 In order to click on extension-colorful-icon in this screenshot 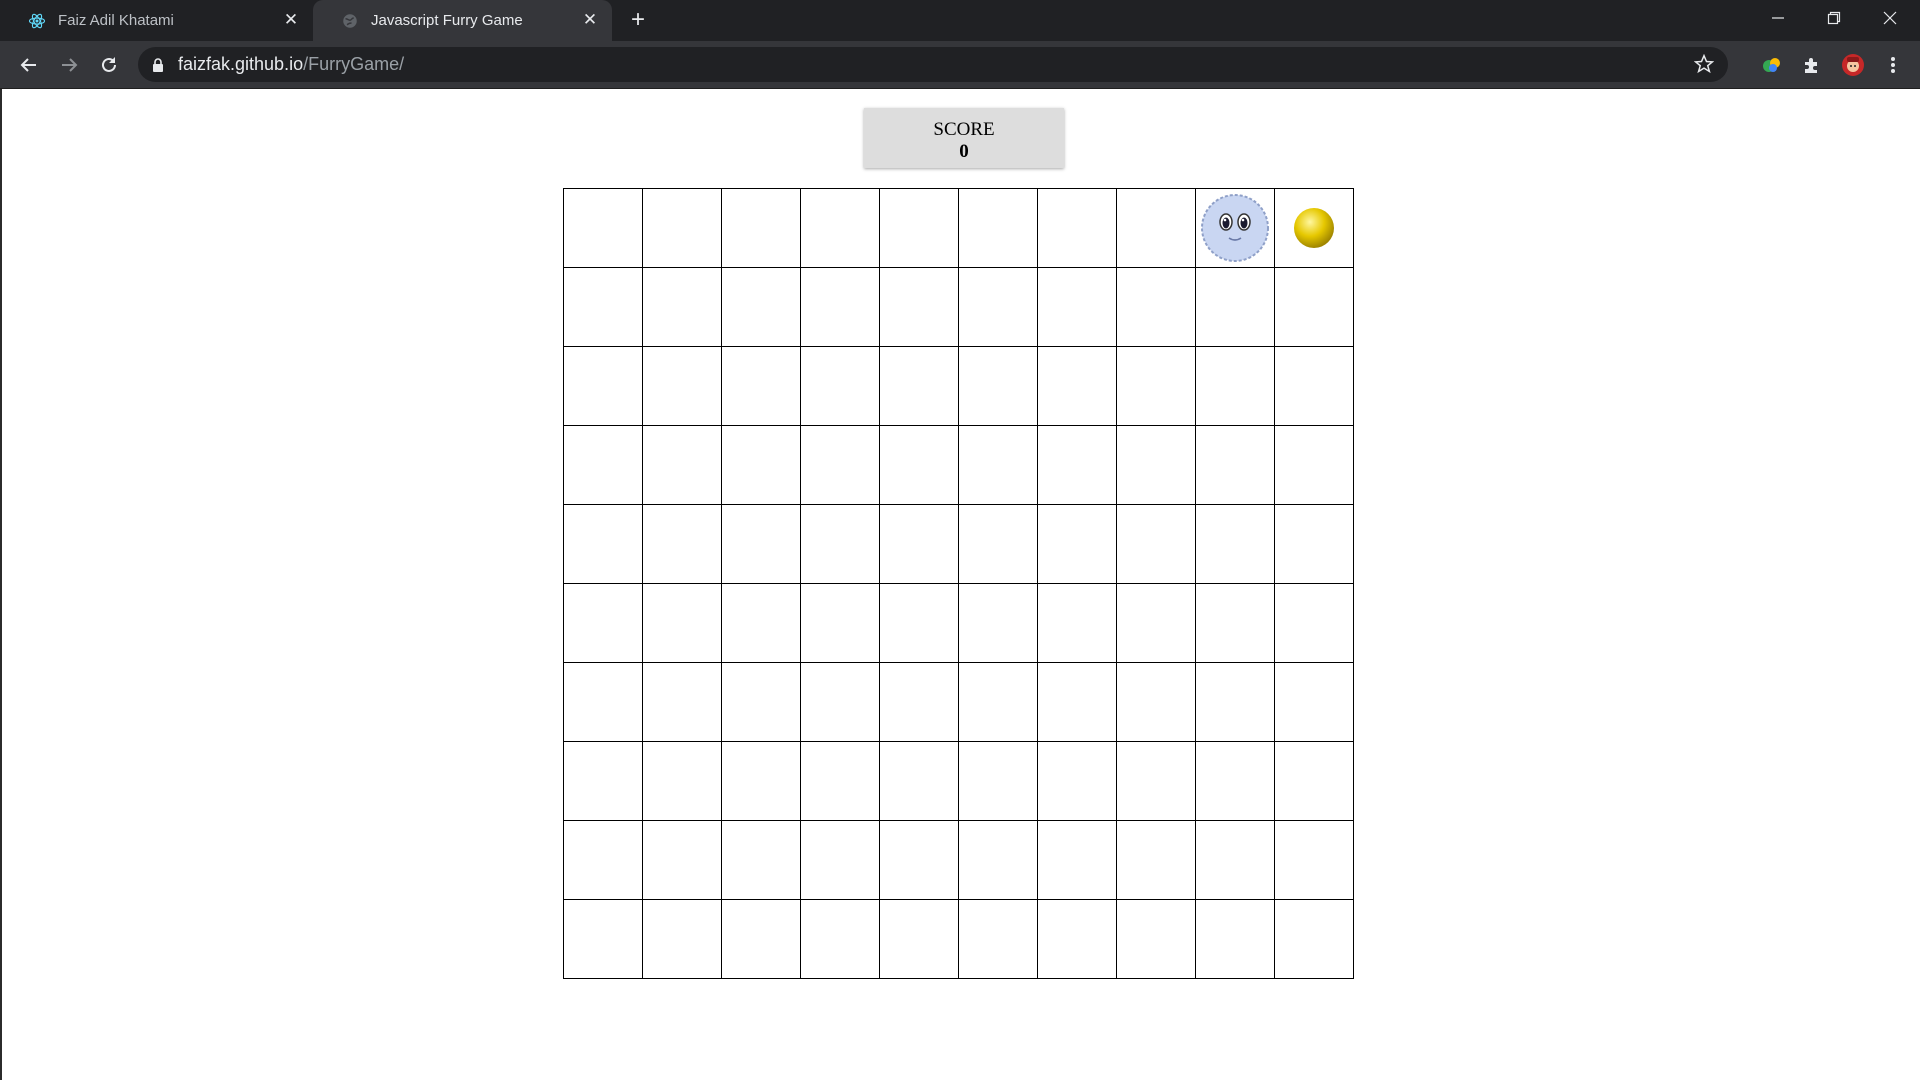, I will do `click(1772, 65)`.